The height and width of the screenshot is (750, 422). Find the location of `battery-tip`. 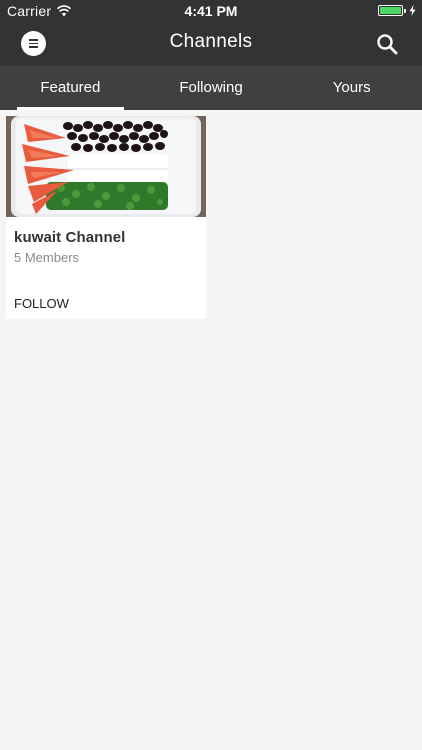

battery-tip is located at coordinates (405, 10).